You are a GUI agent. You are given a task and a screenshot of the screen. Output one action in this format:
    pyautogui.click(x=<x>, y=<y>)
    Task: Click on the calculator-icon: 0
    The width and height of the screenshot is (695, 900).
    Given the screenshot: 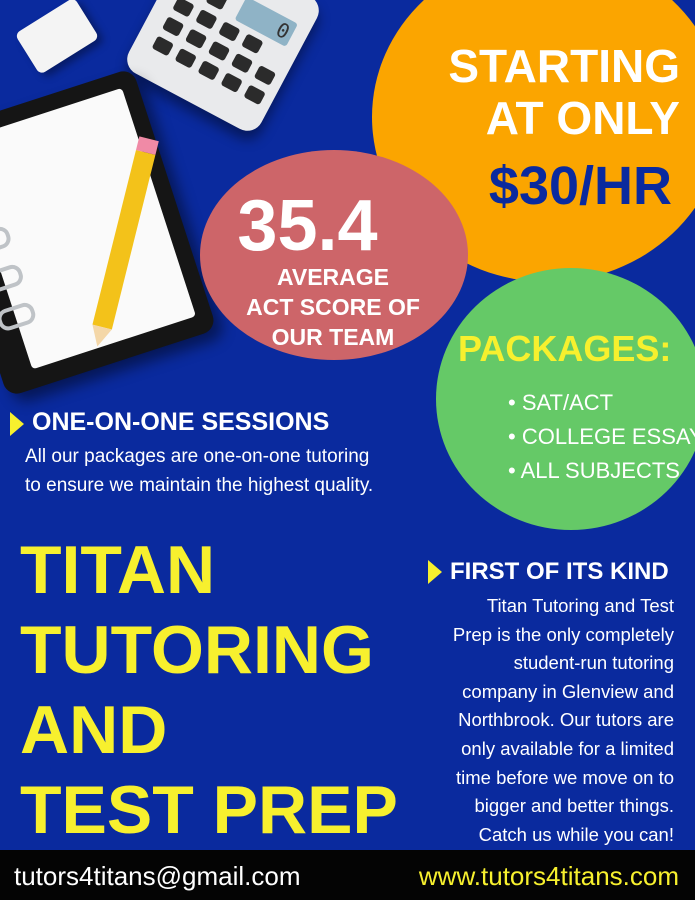 What is the action you would take?
    pyautogui.click(x=223, y=68)
    